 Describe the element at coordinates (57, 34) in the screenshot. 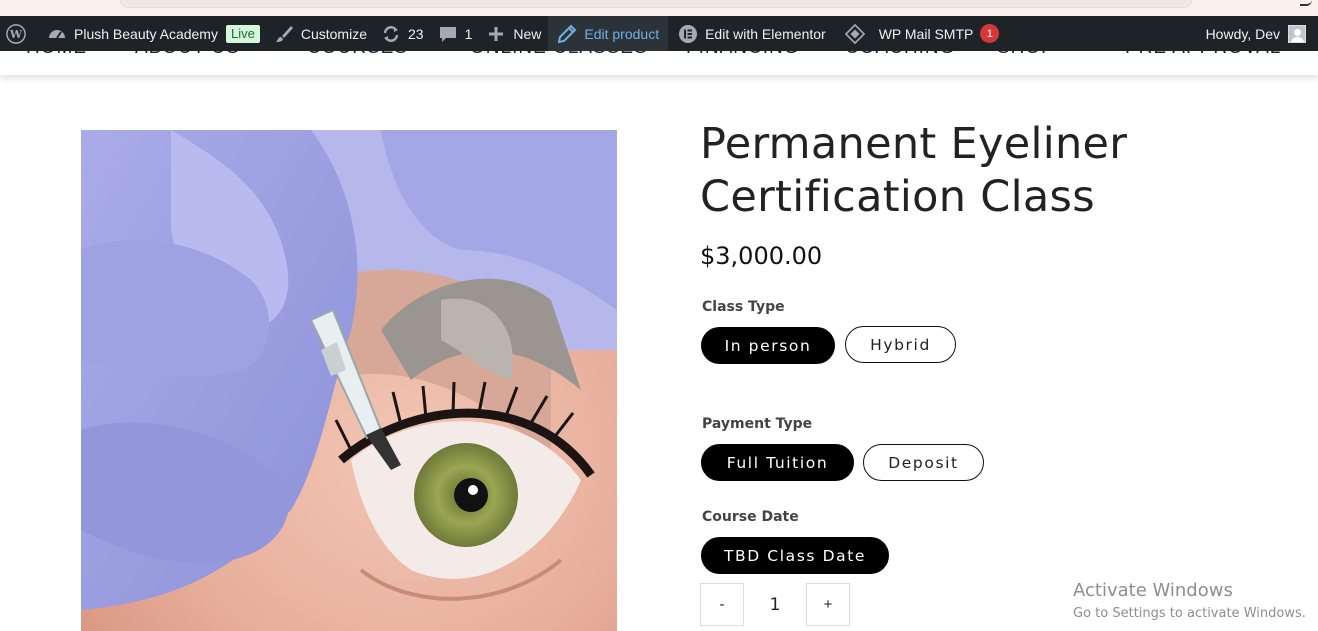

I see `dashboard-icon` at that location.